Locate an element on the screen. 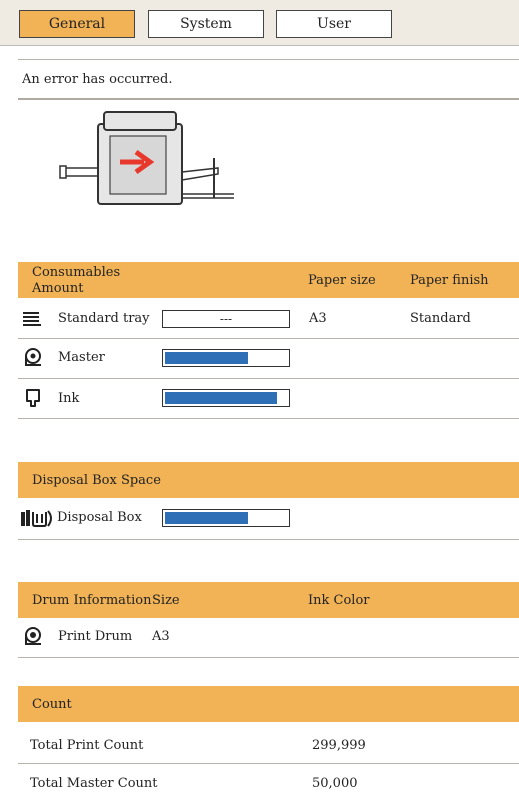 The image size is (519, 794). paper-tray-icon is located at coordinates (32, 319).